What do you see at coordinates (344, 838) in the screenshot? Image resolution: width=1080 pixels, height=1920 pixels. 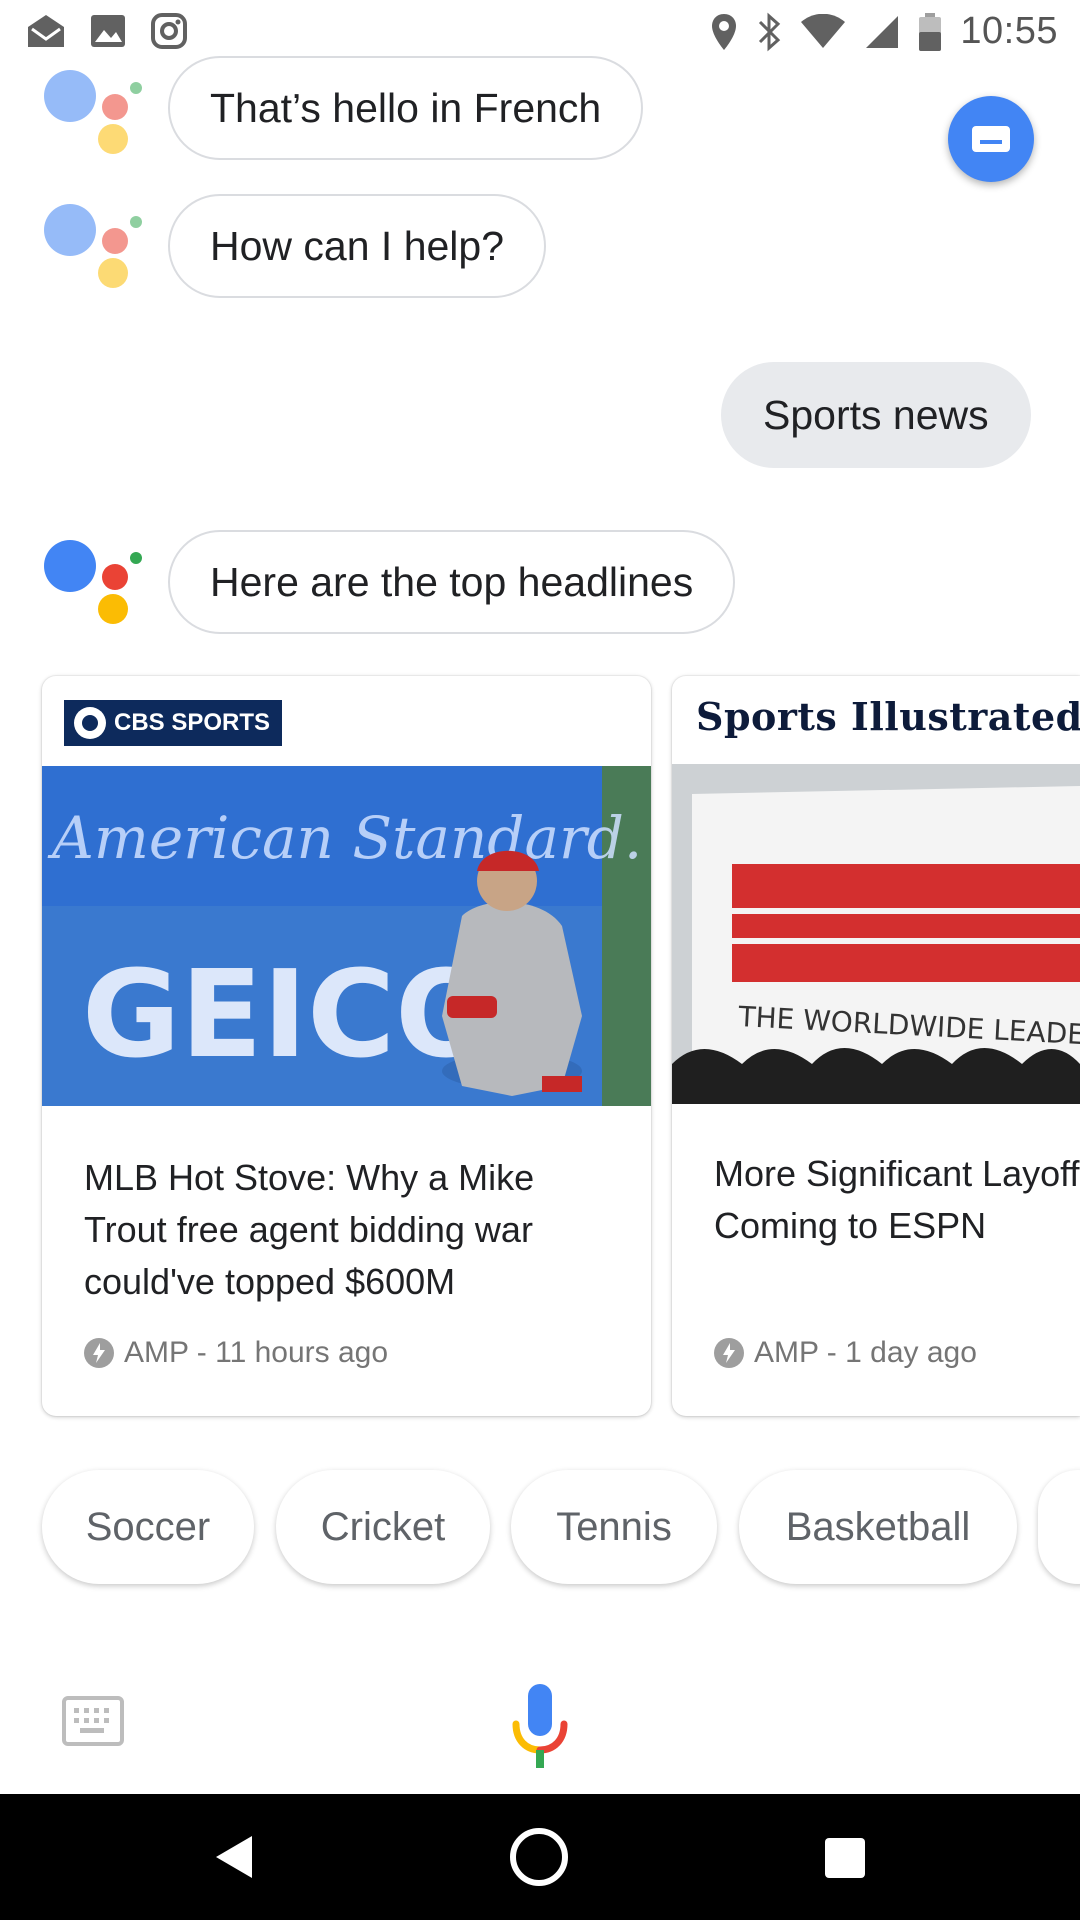 I see `svg-text: American Standard.` at bounding box center [344, 838].